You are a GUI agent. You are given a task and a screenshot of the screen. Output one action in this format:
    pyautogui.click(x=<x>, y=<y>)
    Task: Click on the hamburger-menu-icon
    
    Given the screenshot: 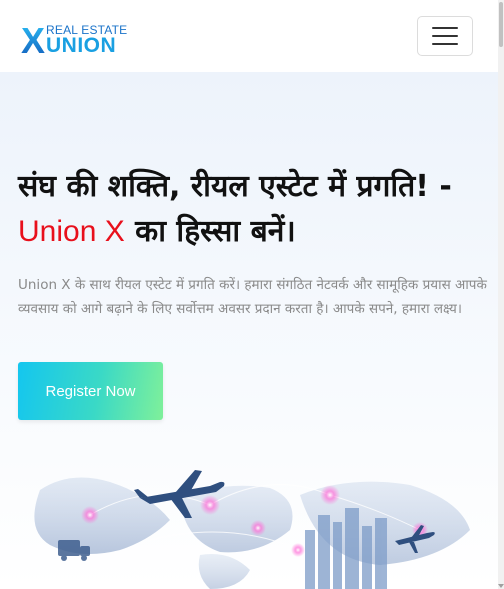 What is the action you would take?
    pyautogui.click(x=445, y=28)
    